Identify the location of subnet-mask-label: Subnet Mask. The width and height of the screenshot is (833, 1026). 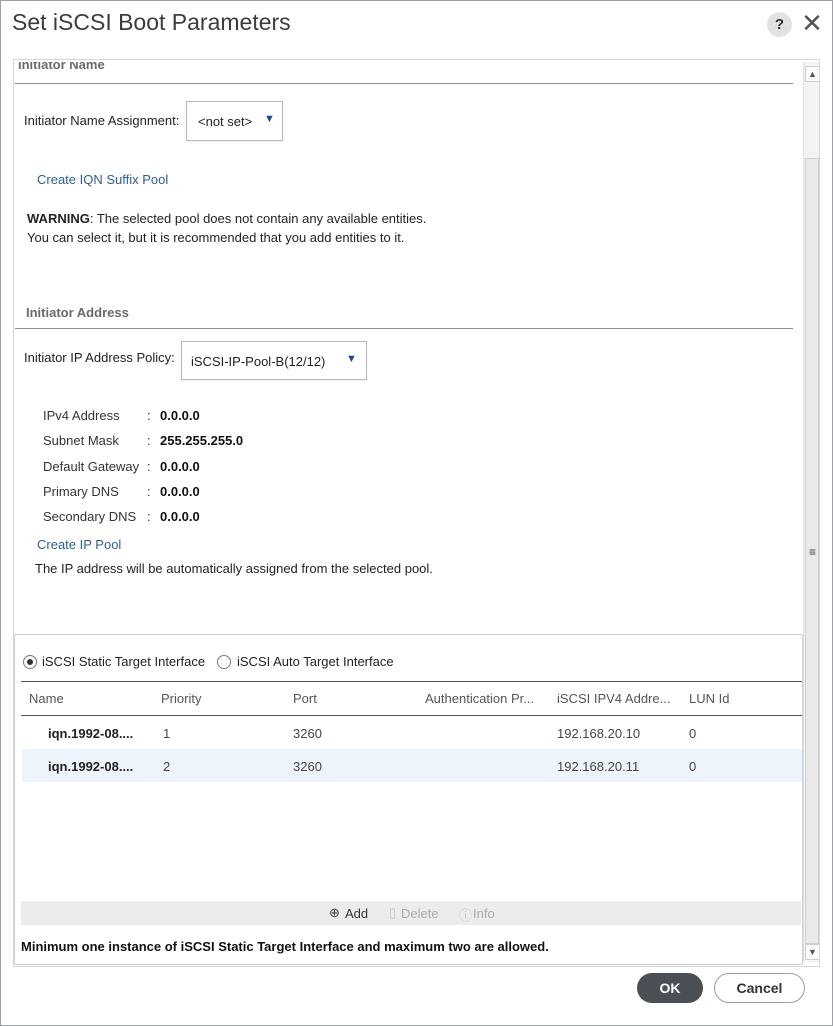
(81, 440).